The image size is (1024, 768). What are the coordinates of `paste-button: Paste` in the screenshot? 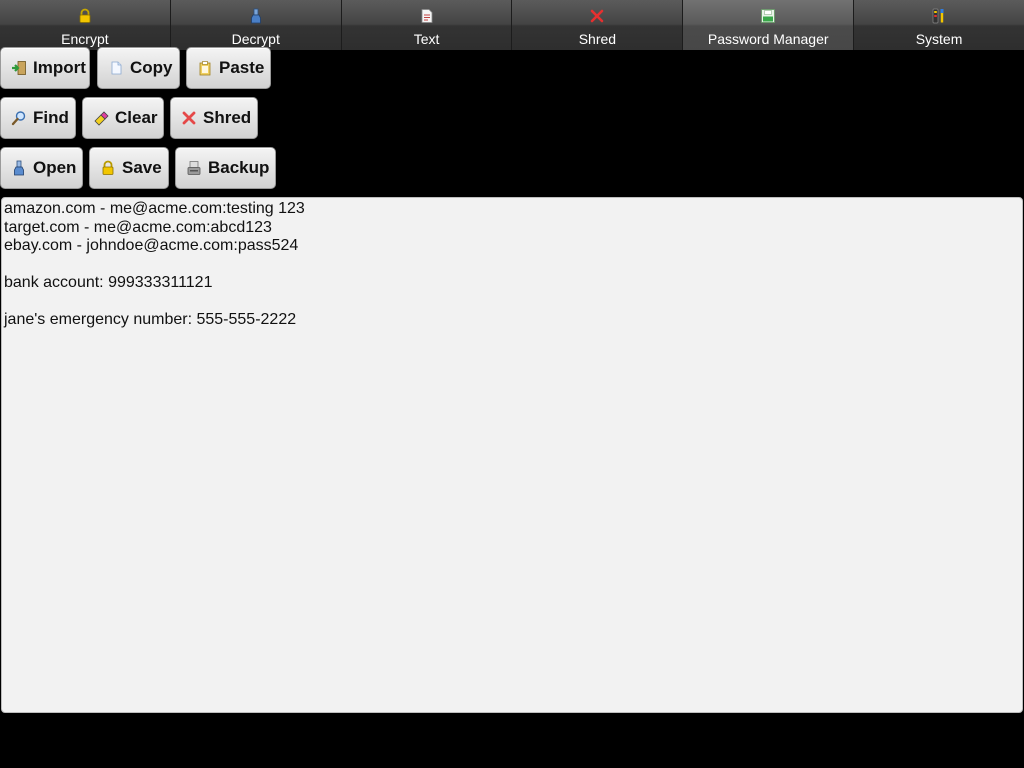 It's located at (228, 68).